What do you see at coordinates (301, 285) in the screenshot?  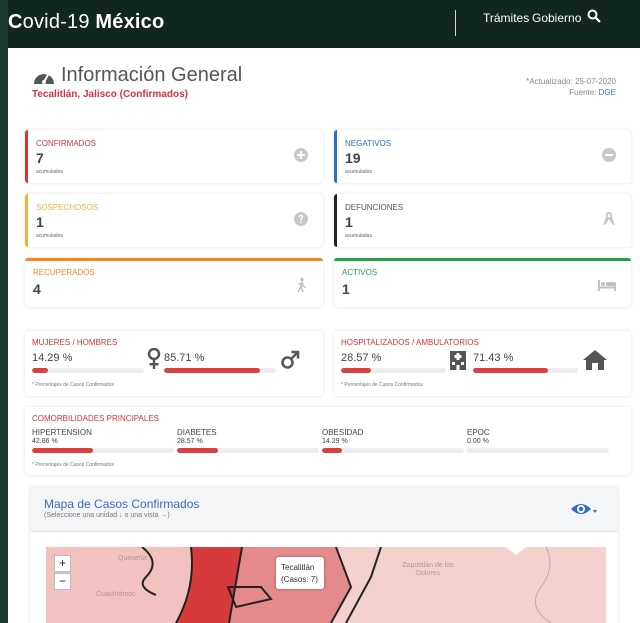 I see `walking-icon` at bounding box center [301, 285].